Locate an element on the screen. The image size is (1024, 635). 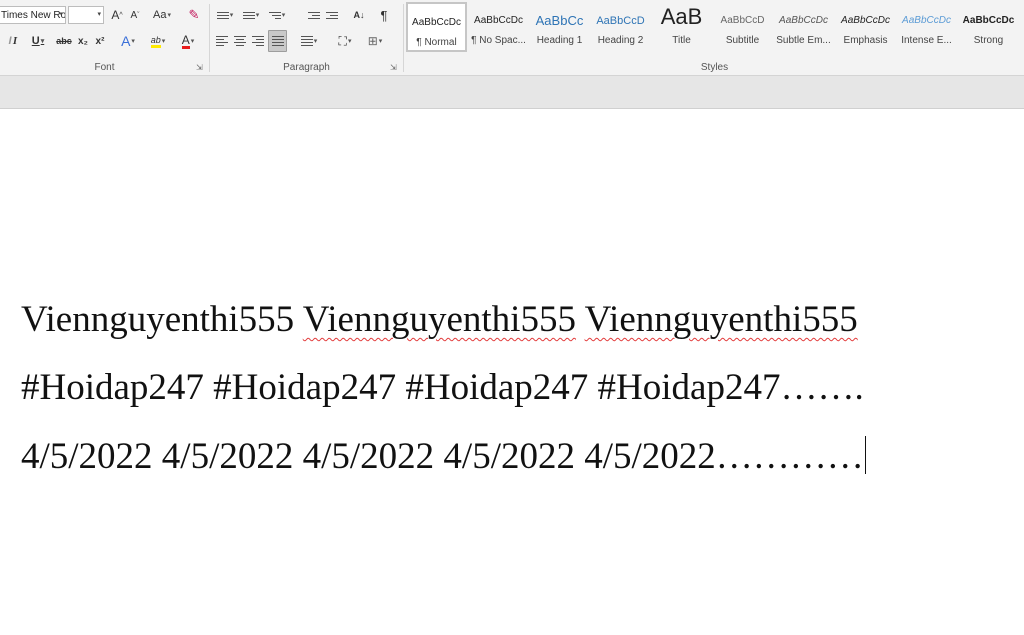
change-case-icon: Aa is located at coordinates (160, 15).